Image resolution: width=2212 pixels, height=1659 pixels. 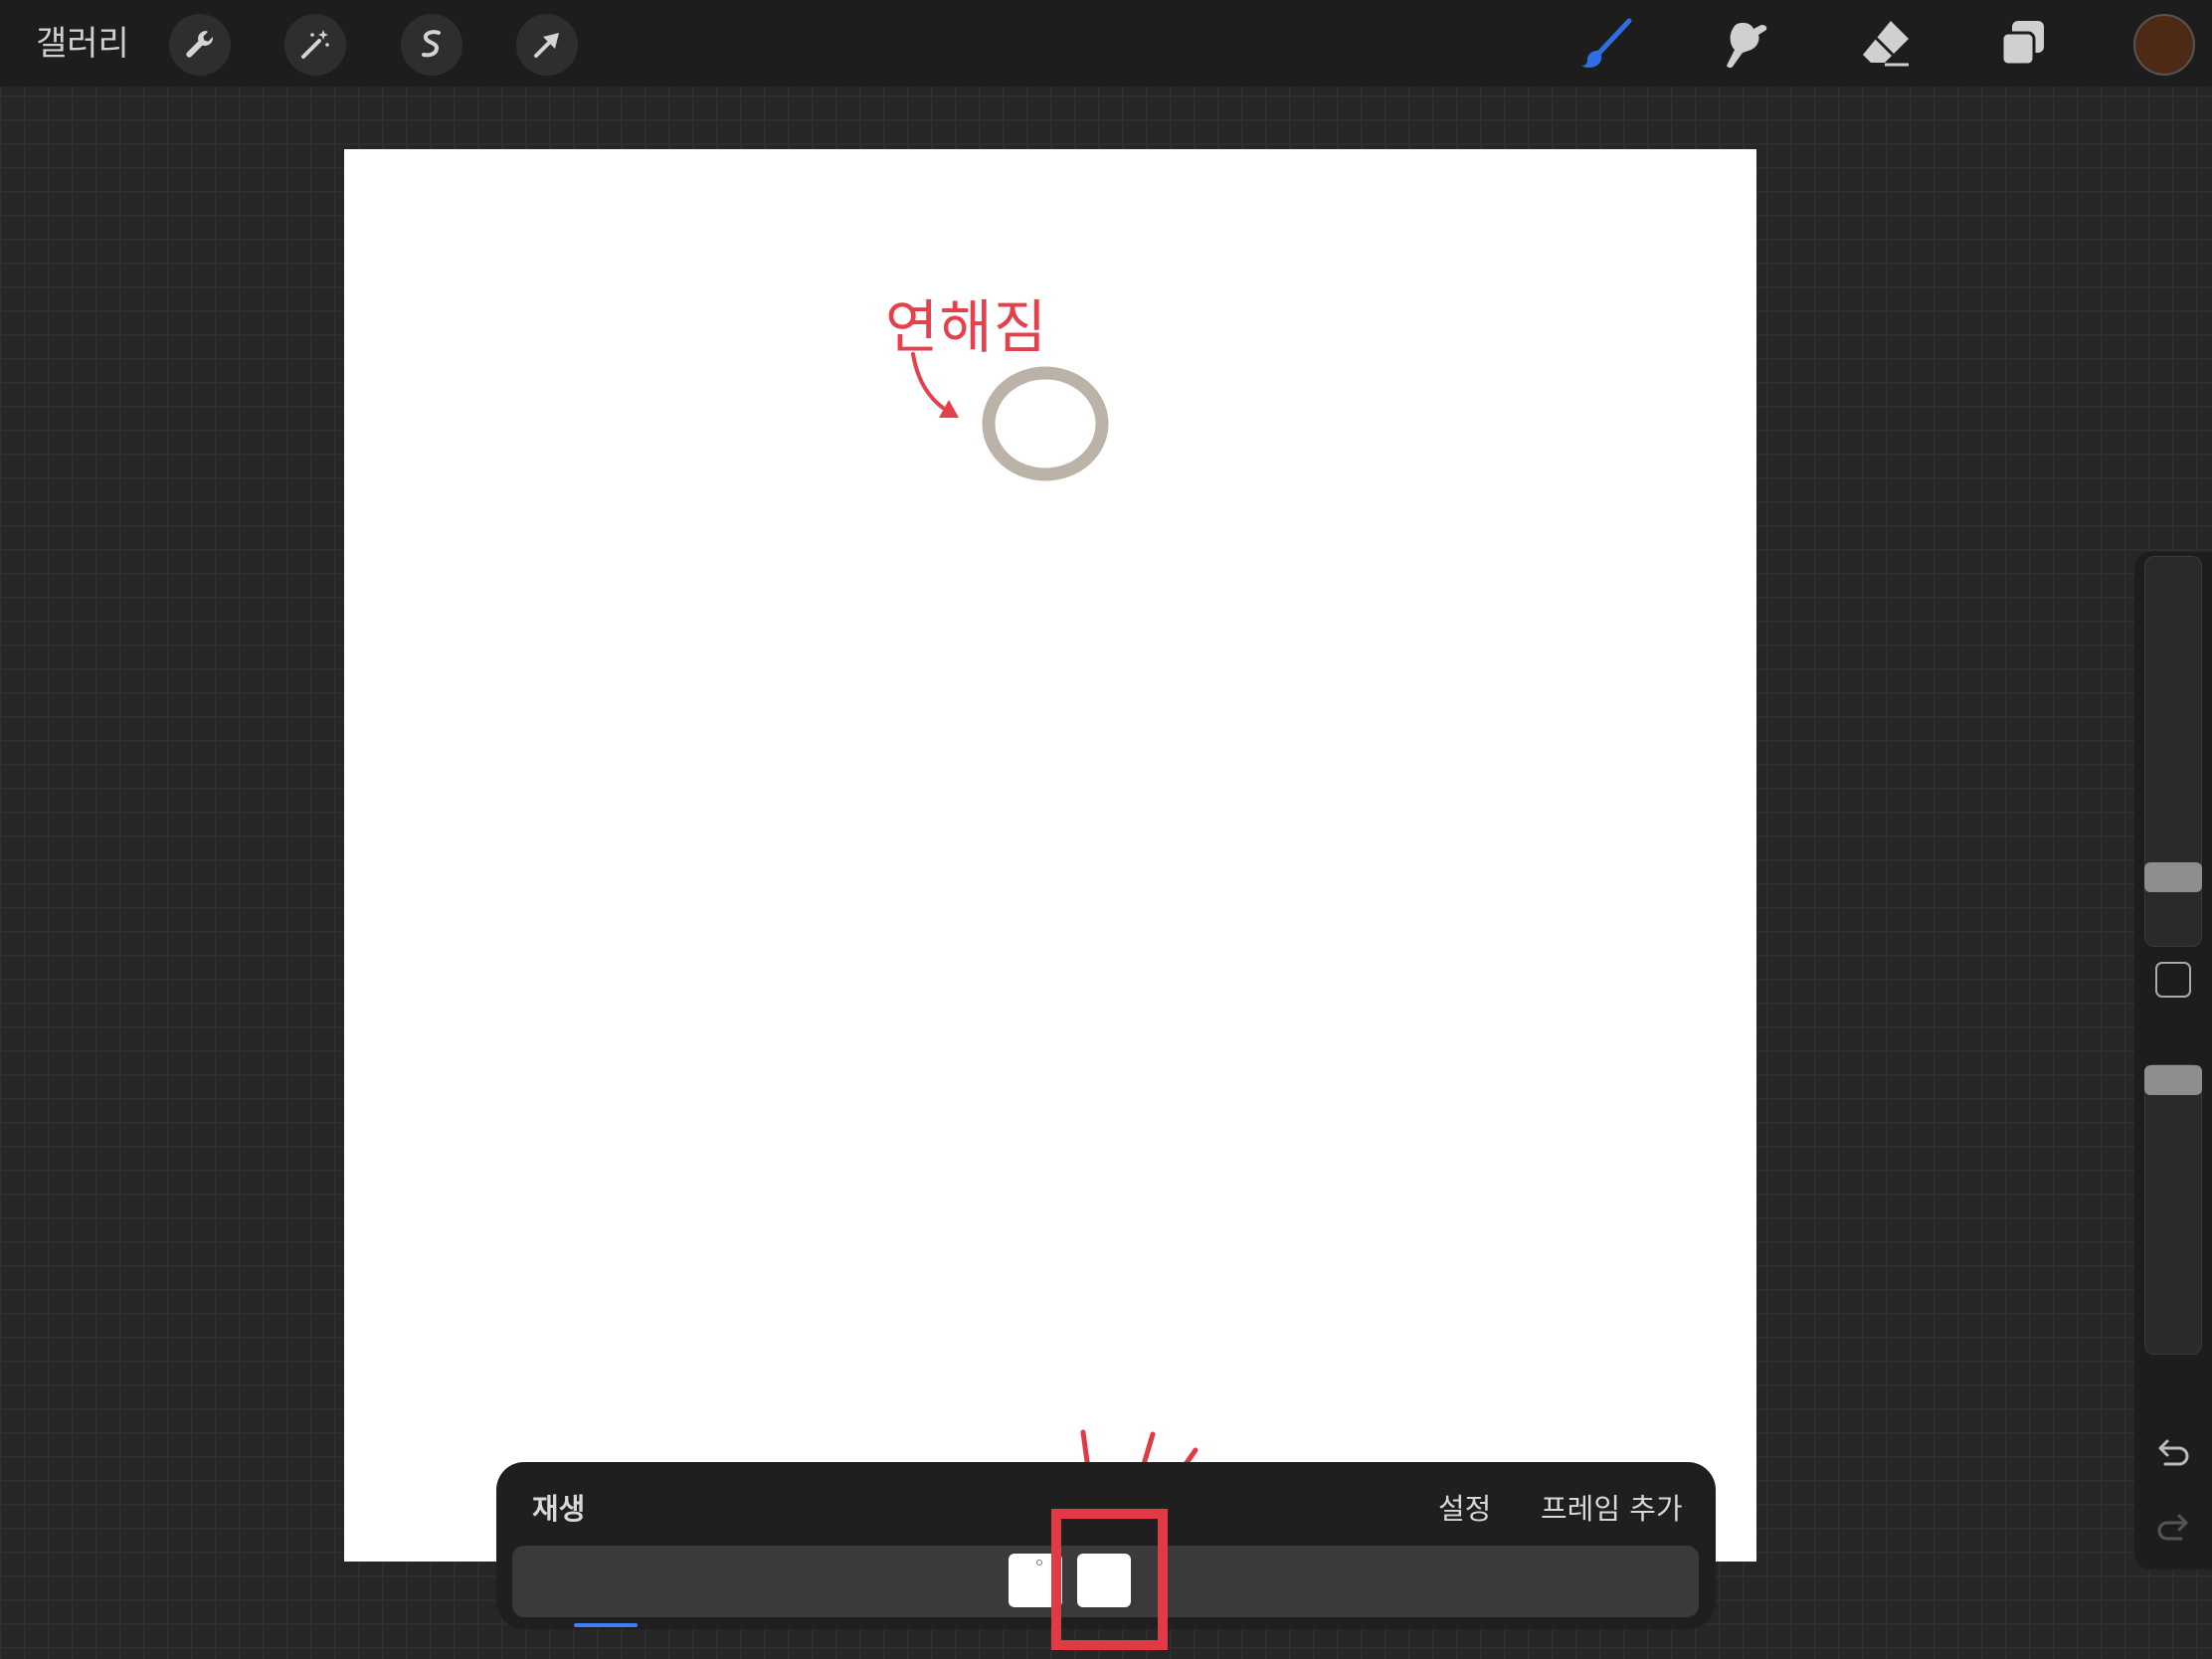 What do you see at coordinates (2173, 877) in the screenshot?
I see `brush-size-thumb` at bounding box center [2173, 877].